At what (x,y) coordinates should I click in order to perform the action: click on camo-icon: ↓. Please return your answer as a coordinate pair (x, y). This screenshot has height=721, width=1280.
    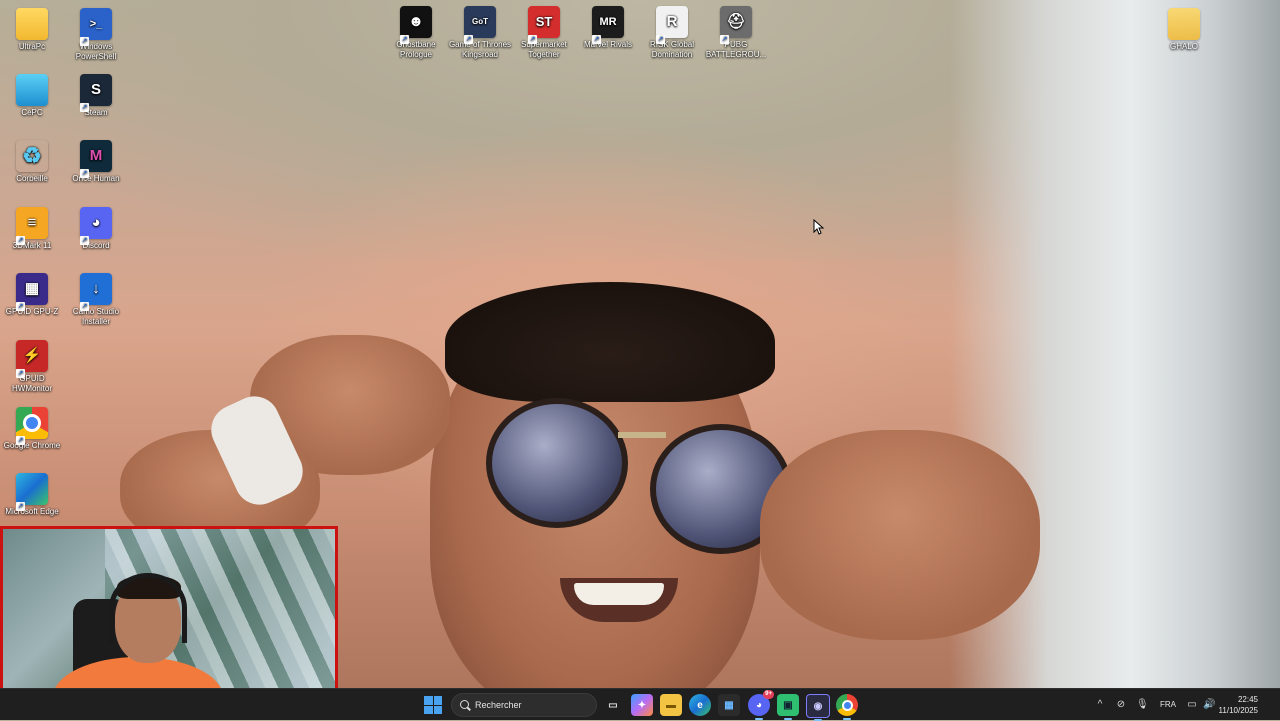
    Looking at the image, I should click on (96, 289).